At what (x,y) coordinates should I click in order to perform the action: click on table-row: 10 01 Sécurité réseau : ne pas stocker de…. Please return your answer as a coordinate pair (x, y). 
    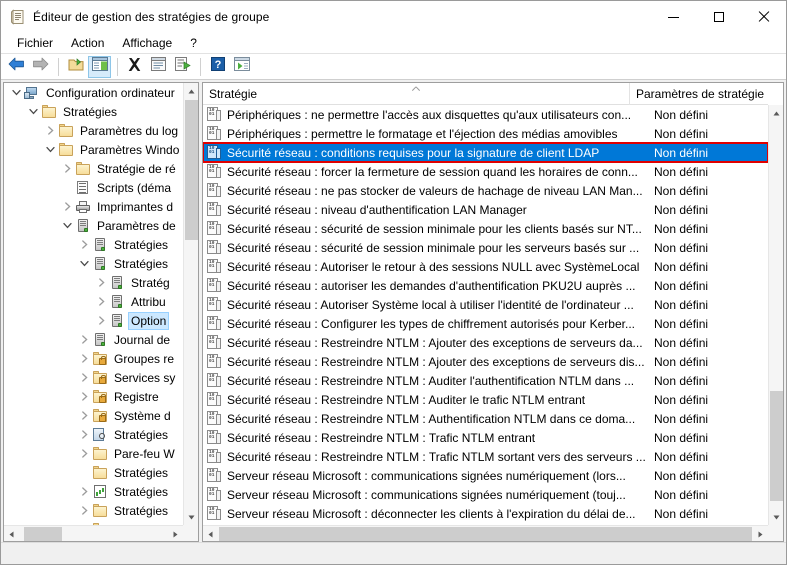
    Looking at the image, I should click on (485, 190).